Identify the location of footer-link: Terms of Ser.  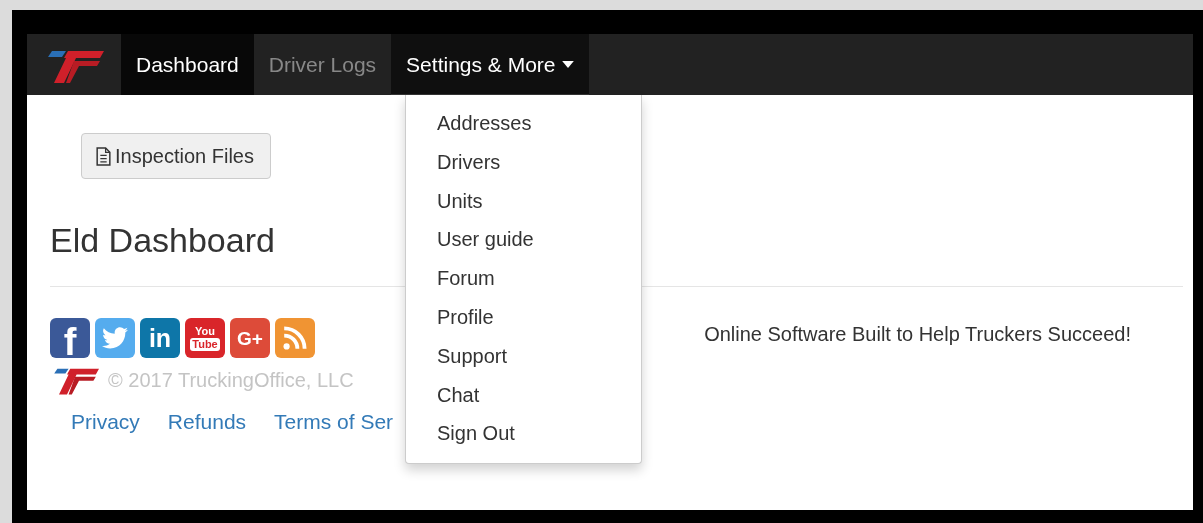
(334, 422).